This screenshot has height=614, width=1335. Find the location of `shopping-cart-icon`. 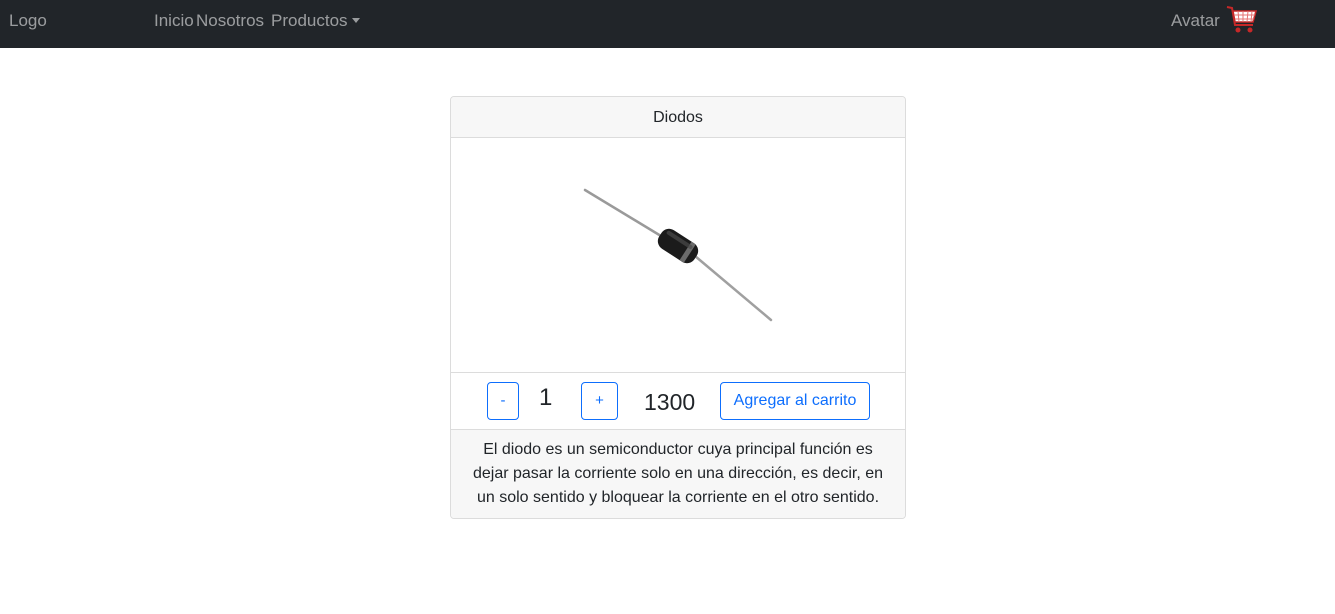

shopping-cart-icon is located at coordinates (1242, 20).